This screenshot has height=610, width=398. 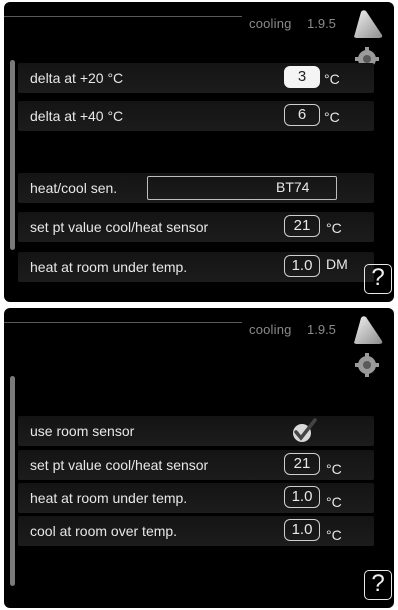 I want to click on row-label: delta at +40 °C, so click(x=77, y=116).